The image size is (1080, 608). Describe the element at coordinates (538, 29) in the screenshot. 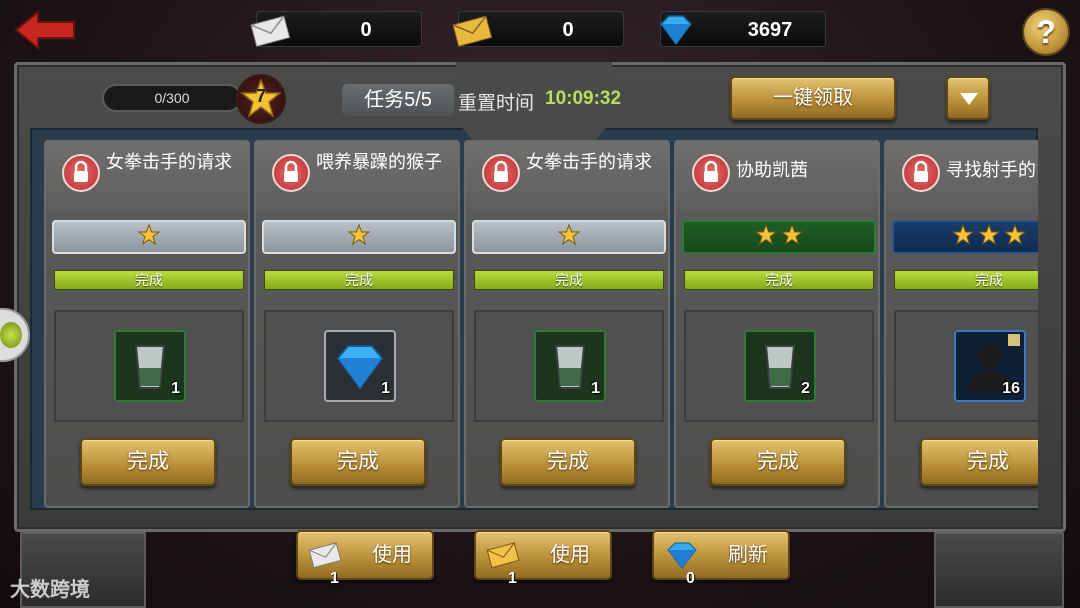

I see `envelope-gold-counter: 0` at that location.